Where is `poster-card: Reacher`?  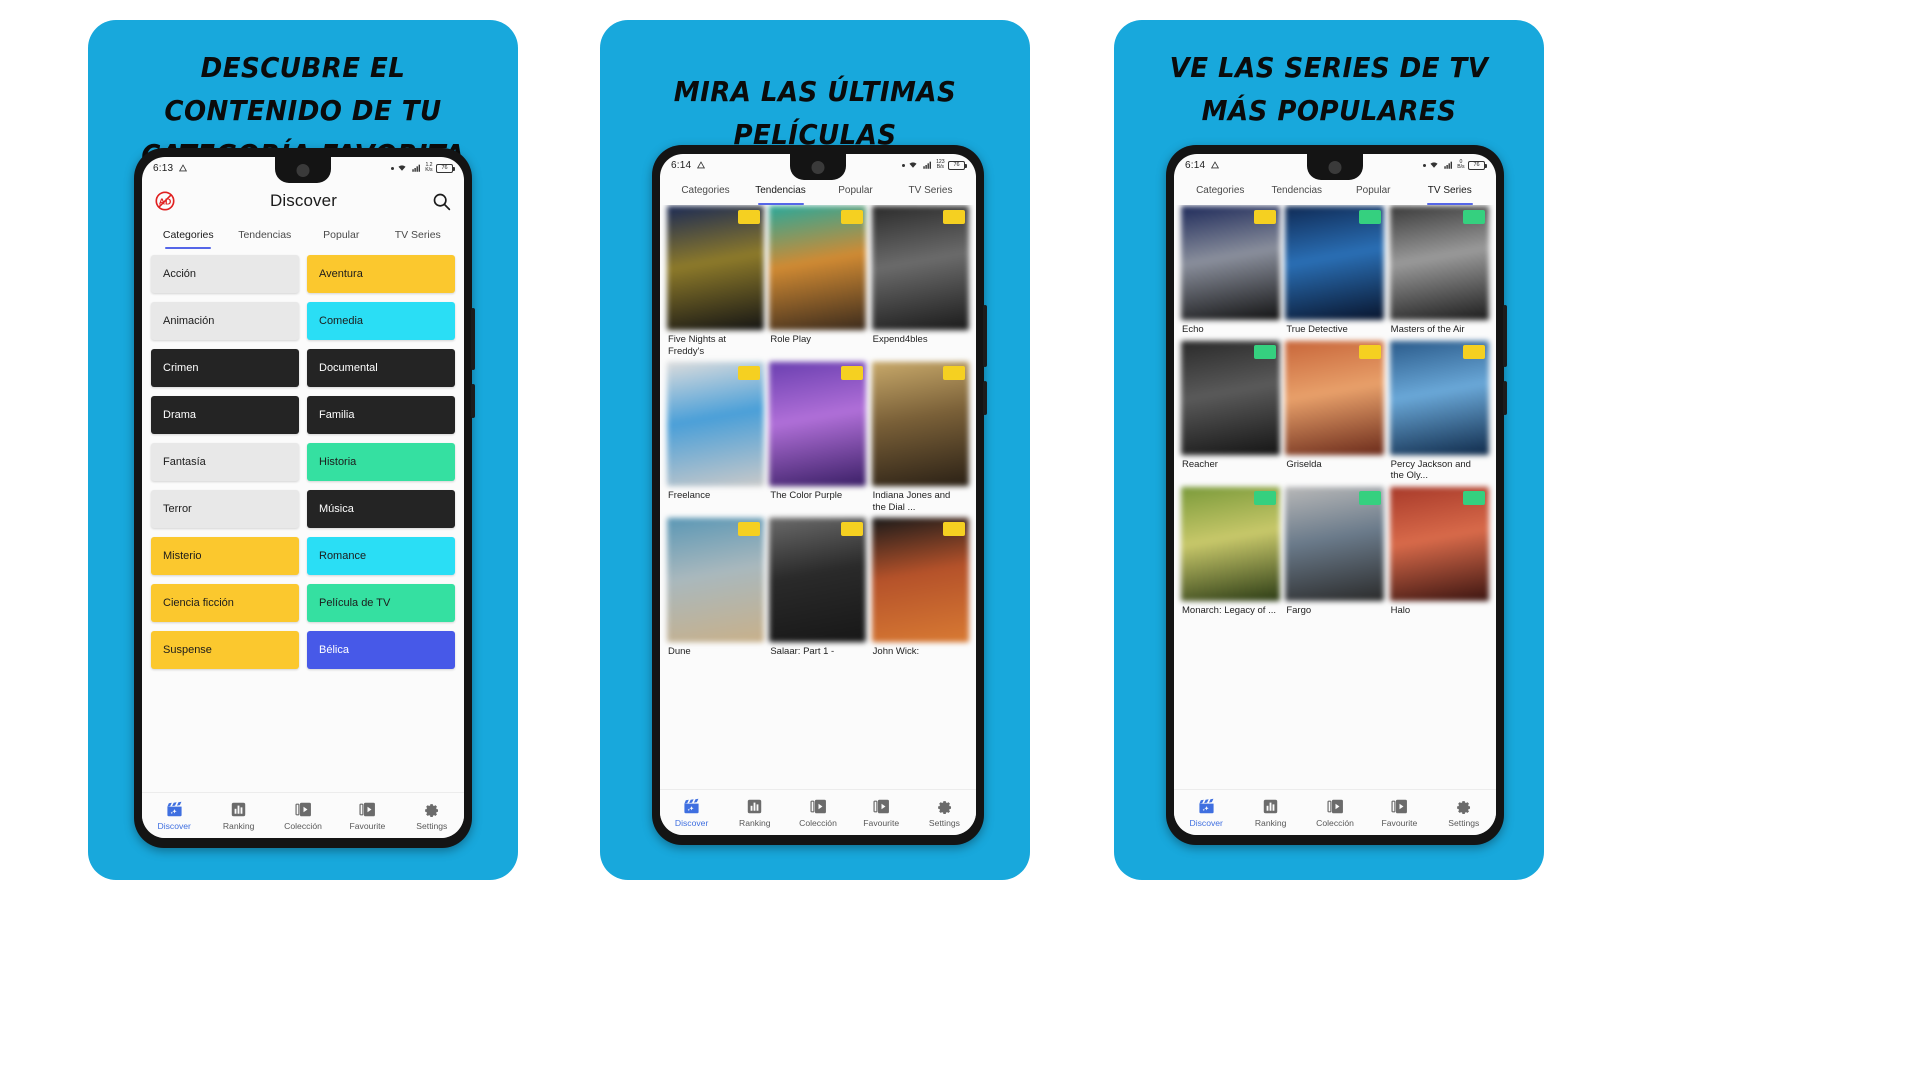 poster-card: Reacher is located at coordinates (1231, 411).